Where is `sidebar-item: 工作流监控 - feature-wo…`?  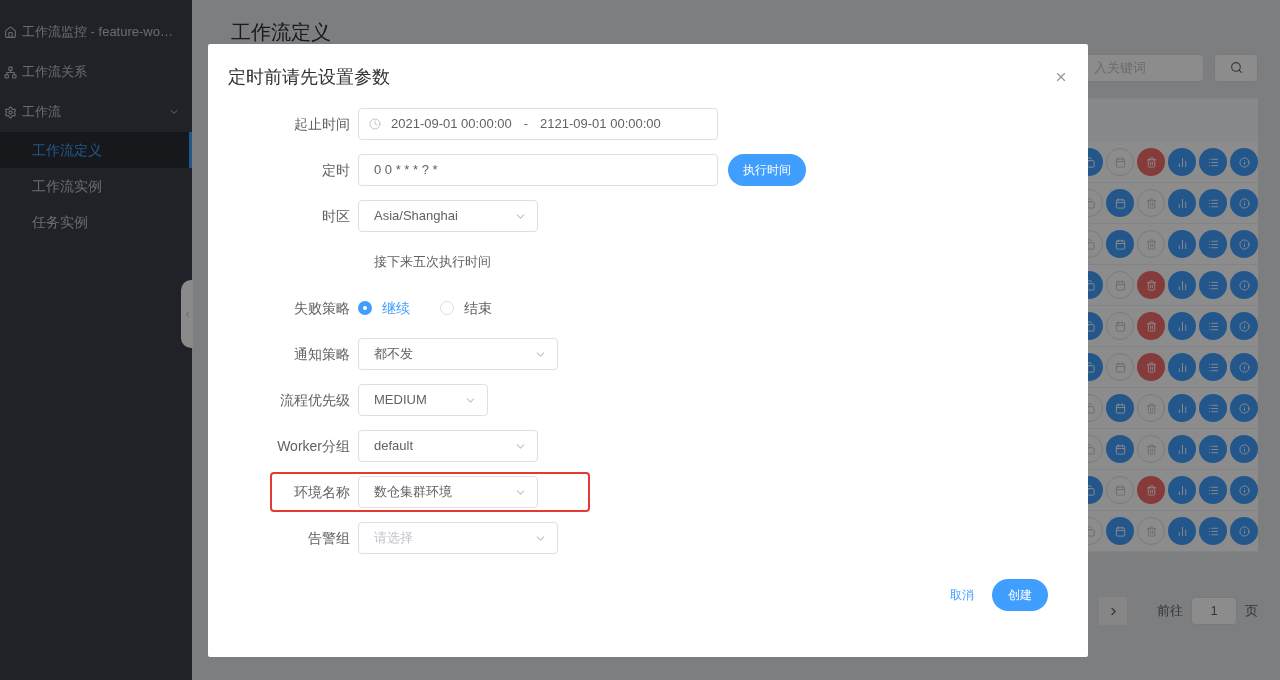
sidebar-item: 工作流监控 - feature-wo… is located at coordinates (96, 32).